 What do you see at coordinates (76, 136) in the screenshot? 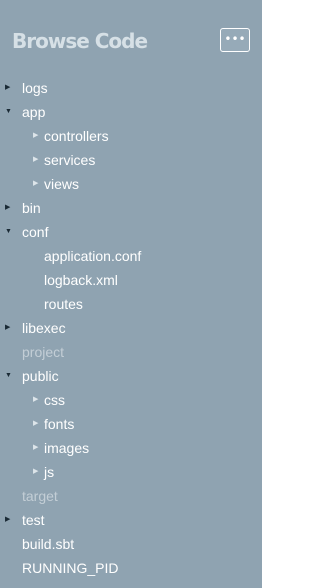
I see `tree-item-label: controllers` at bounding box center [76, 136].